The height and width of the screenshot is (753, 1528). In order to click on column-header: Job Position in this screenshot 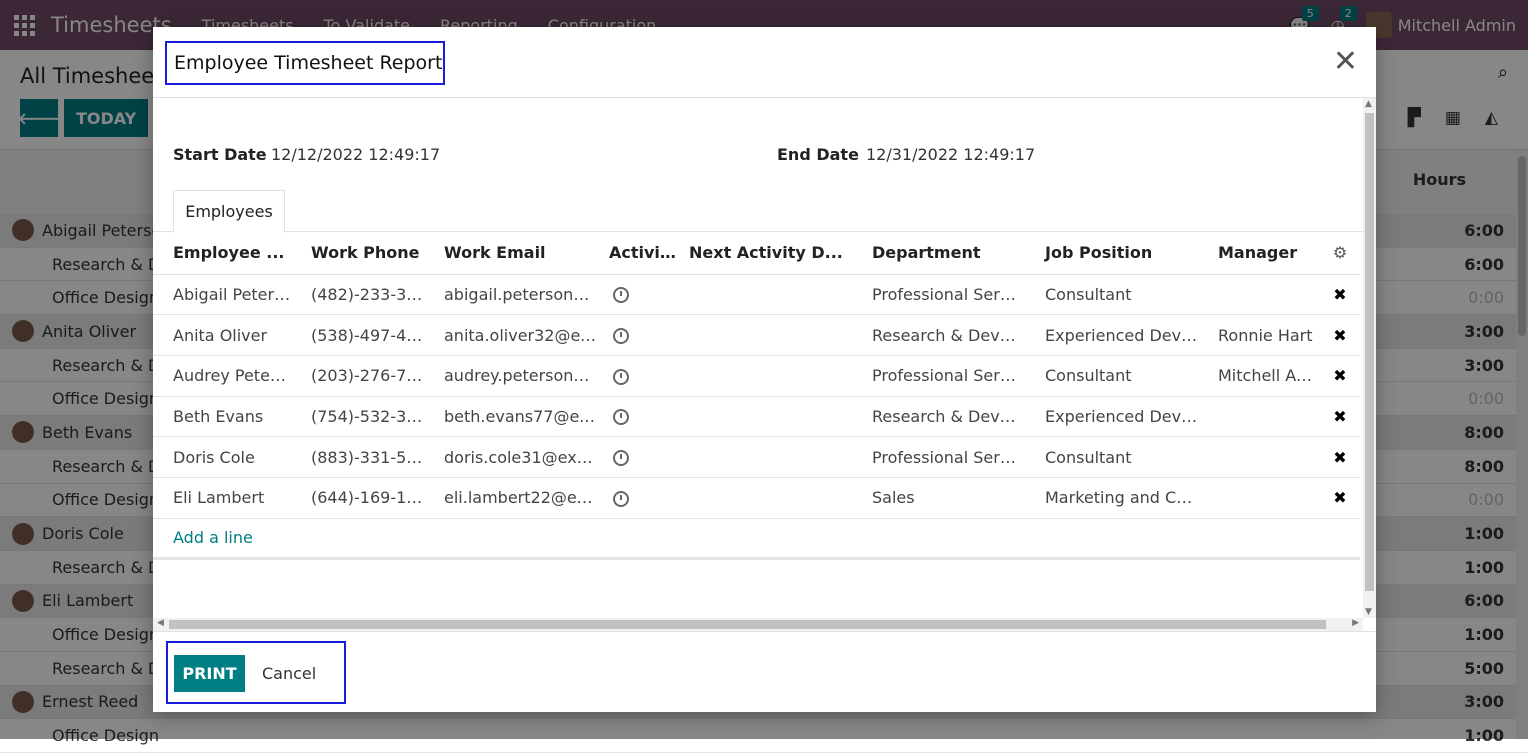, I will do `click(1111, 253)`.